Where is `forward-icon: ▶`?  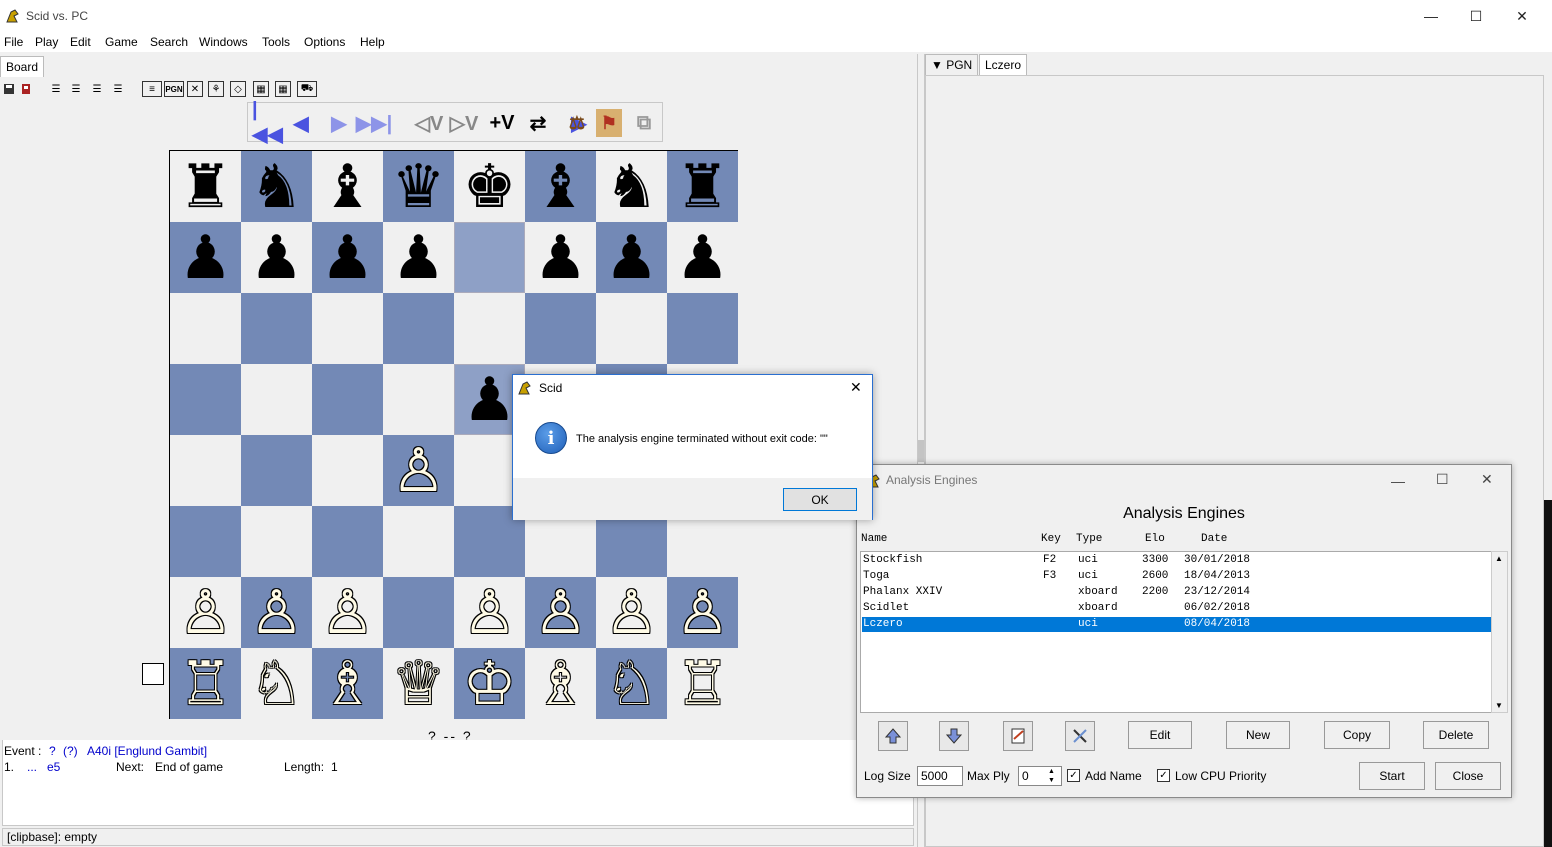 forward-icon: ▶ is located at coordinates (339, 123).